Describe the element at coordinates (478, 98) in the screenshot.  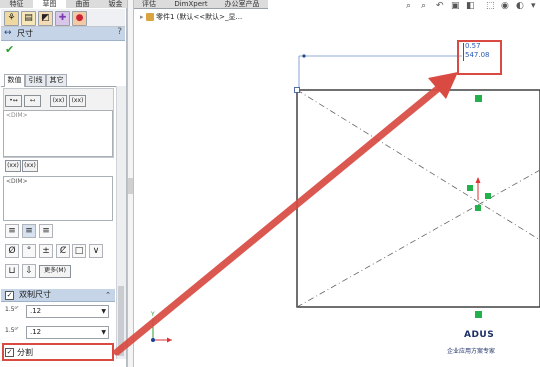
I see `horizontal-relation-marker` at that location.